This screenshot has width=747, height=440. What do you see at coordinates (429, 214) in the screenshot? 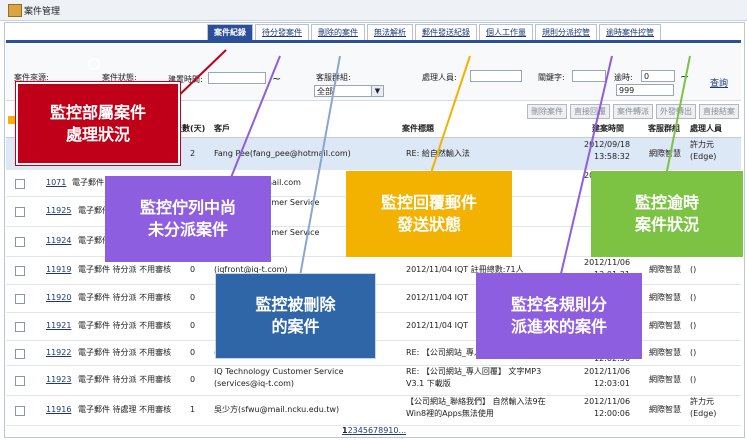
I see `callout-reply-mail-status: 監控回覆郵件 發送狀態` at bounding box center [429, 214].